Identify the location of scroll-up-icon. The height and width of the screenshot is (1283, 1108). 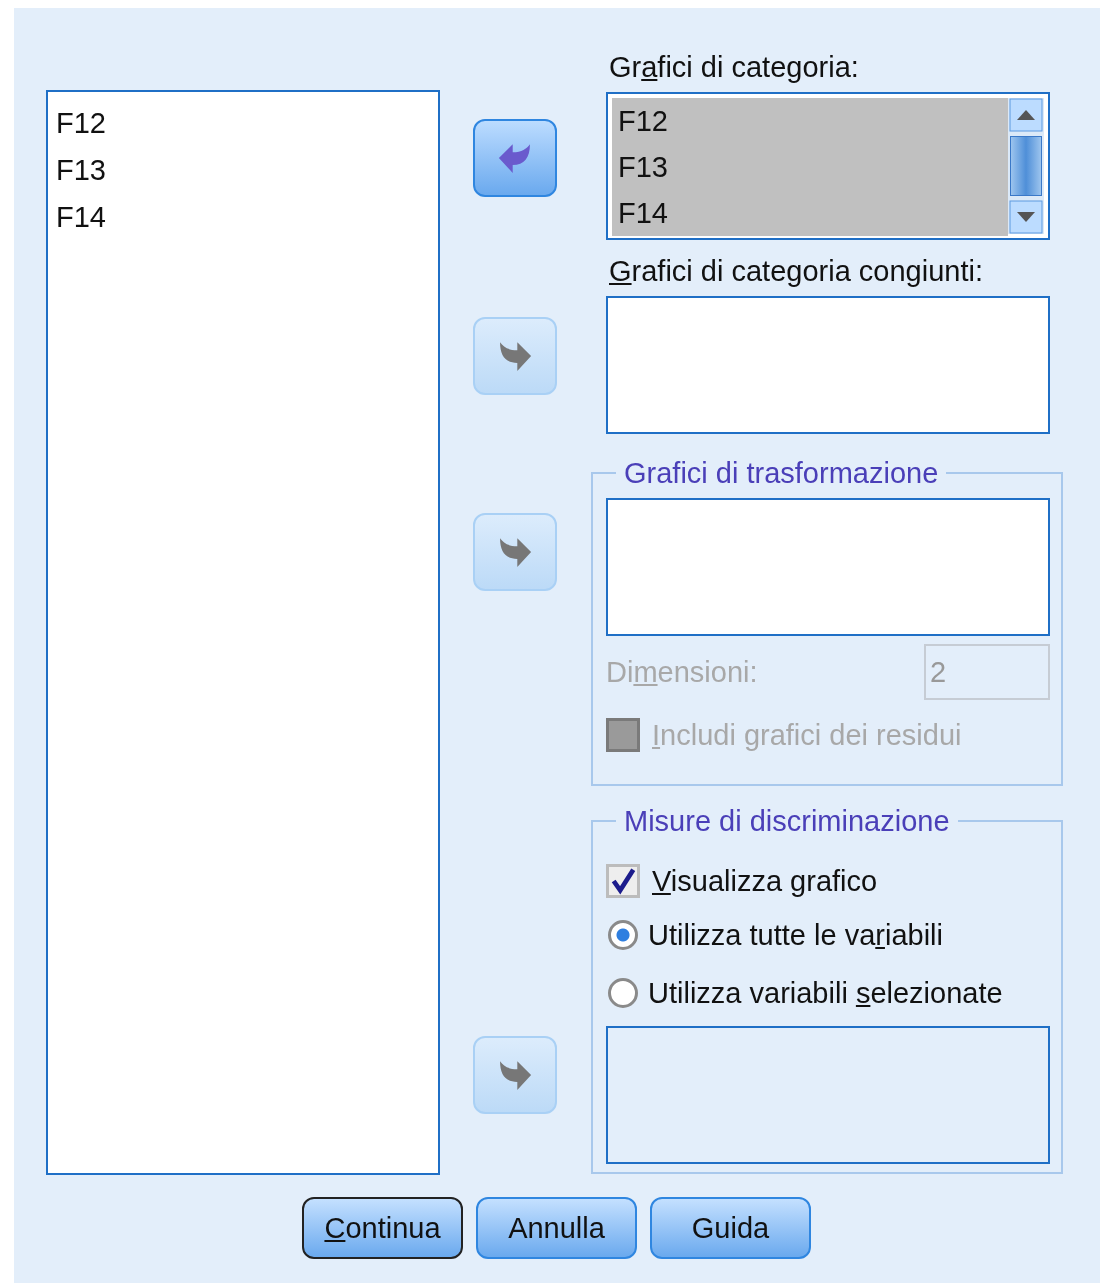
(1026, 115).